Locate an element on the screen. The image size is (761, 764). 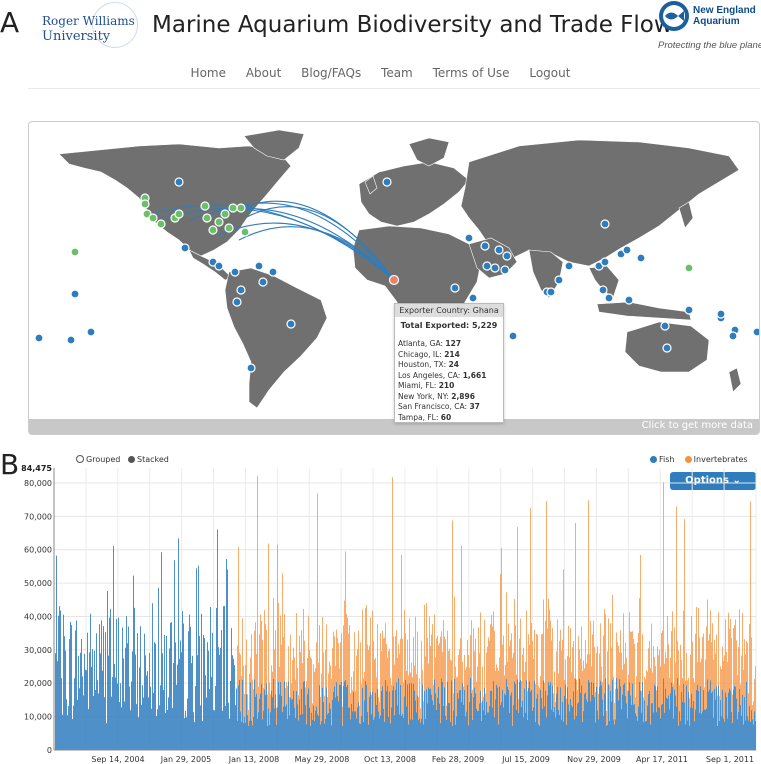
rwu-logo: Roger Williams University is located at coordinates (88, 27).